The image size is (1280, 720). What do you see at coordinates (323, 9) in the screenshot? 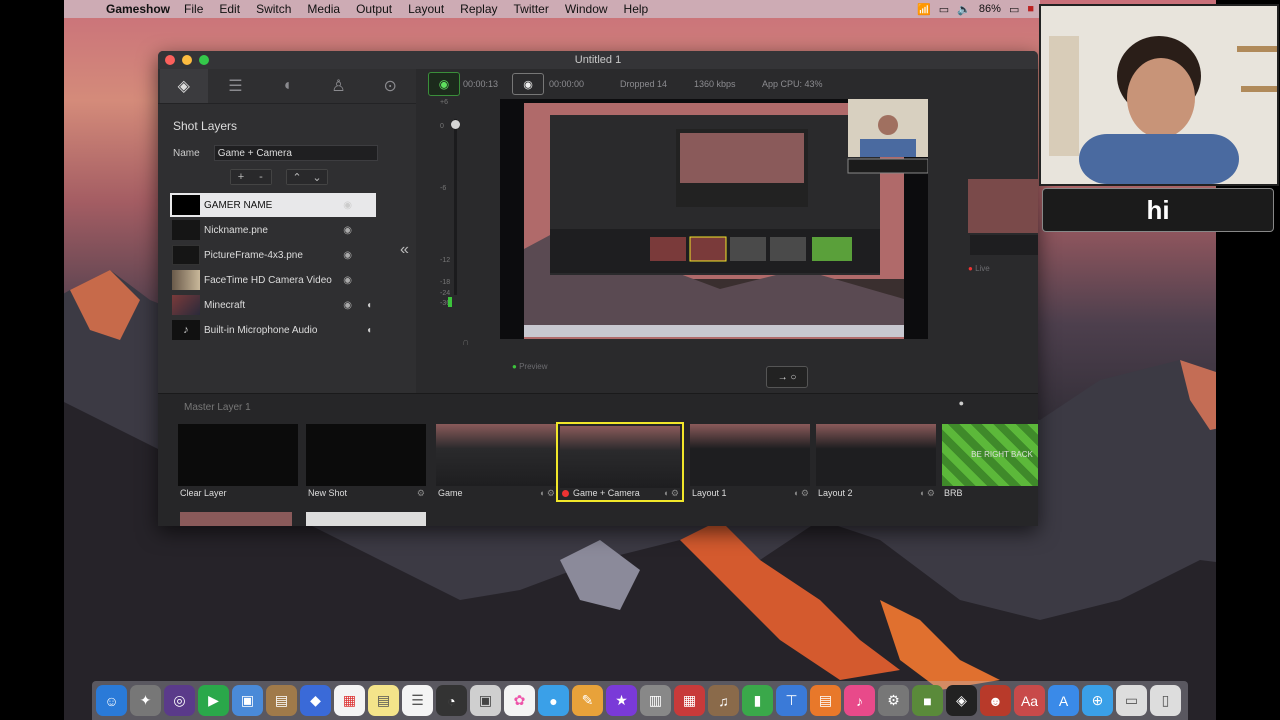
I see `menu-media: Media` at bounding box center [323, 9].